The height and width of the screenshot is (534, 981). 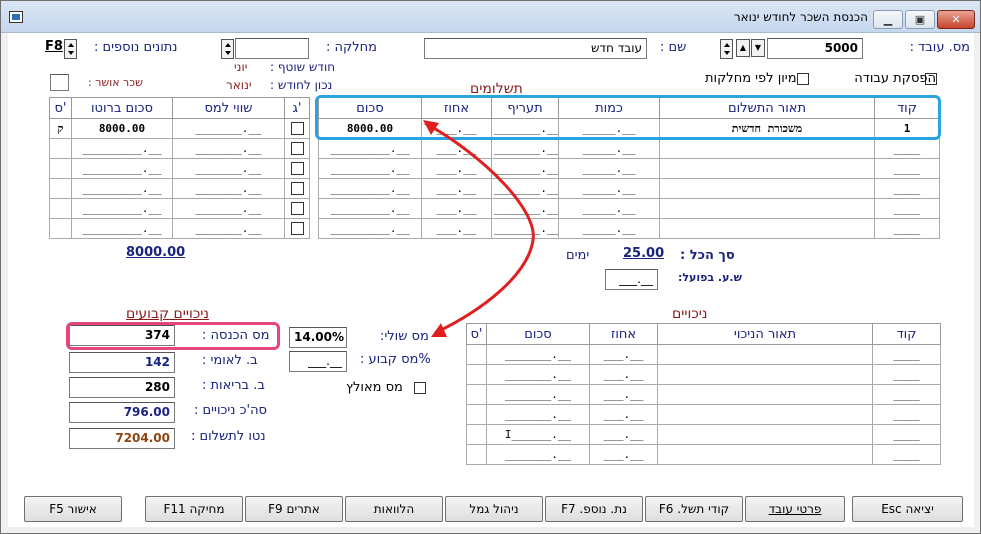 I want to click on name-field: עובד חדש, so click(x=535, y=48).